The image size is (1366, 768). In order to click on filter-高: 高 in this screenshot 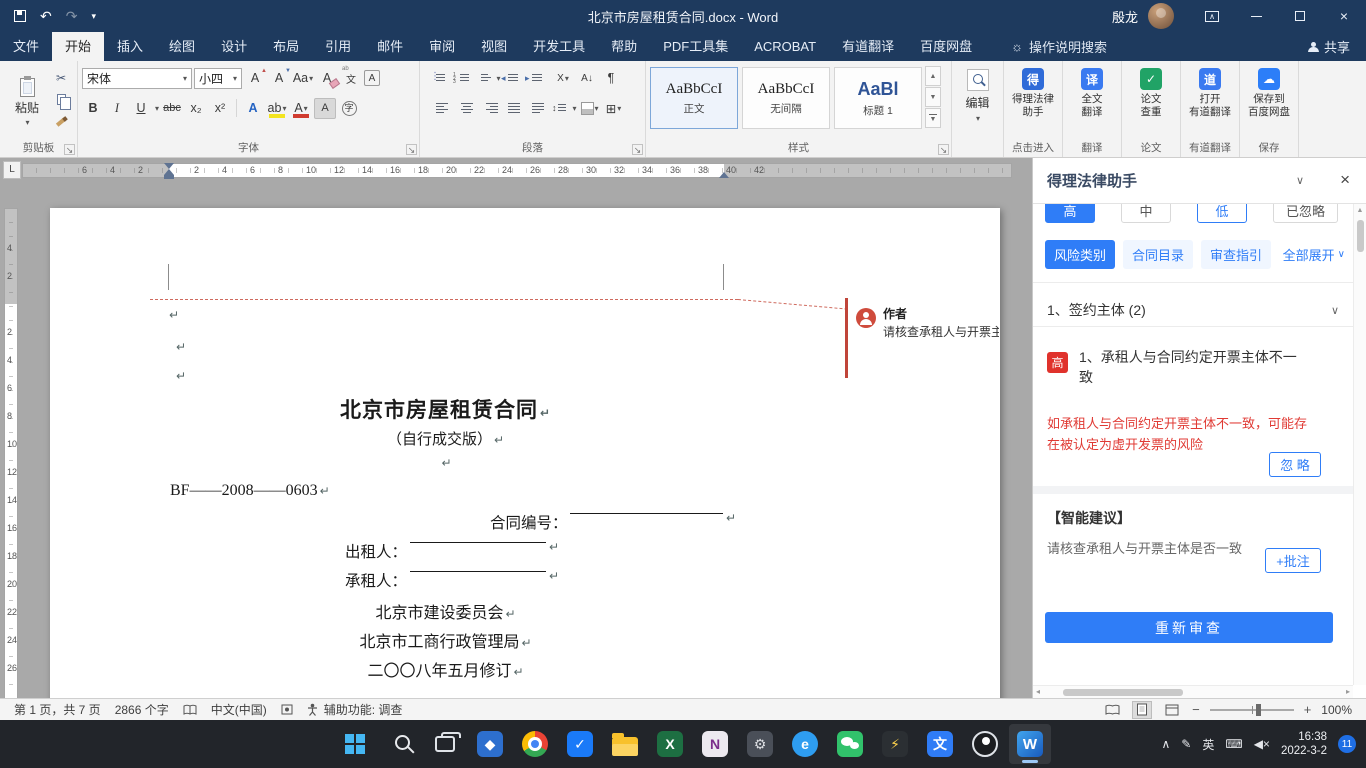, I will do `click(1070, 213)`.